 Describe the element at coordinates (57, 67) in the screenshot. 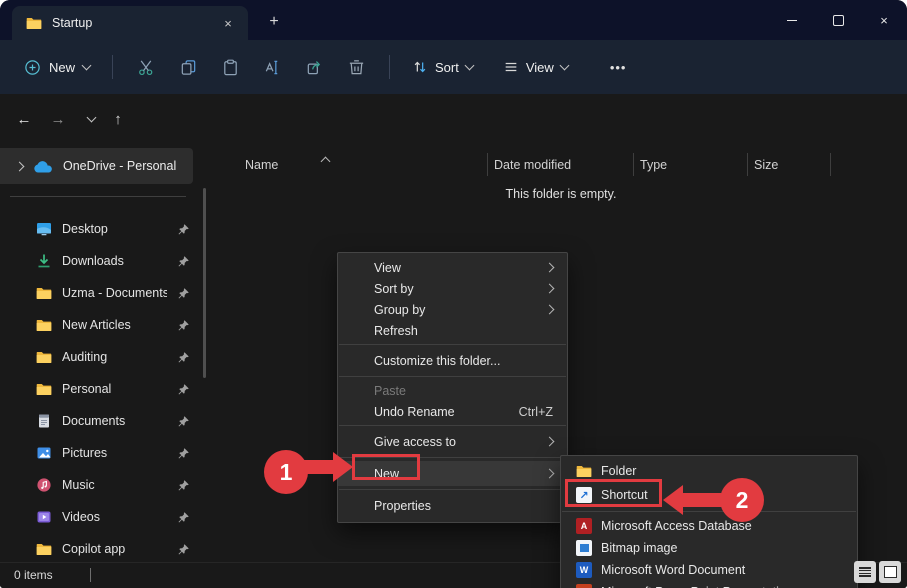

I see `toolbar-new-button: New` at that location.